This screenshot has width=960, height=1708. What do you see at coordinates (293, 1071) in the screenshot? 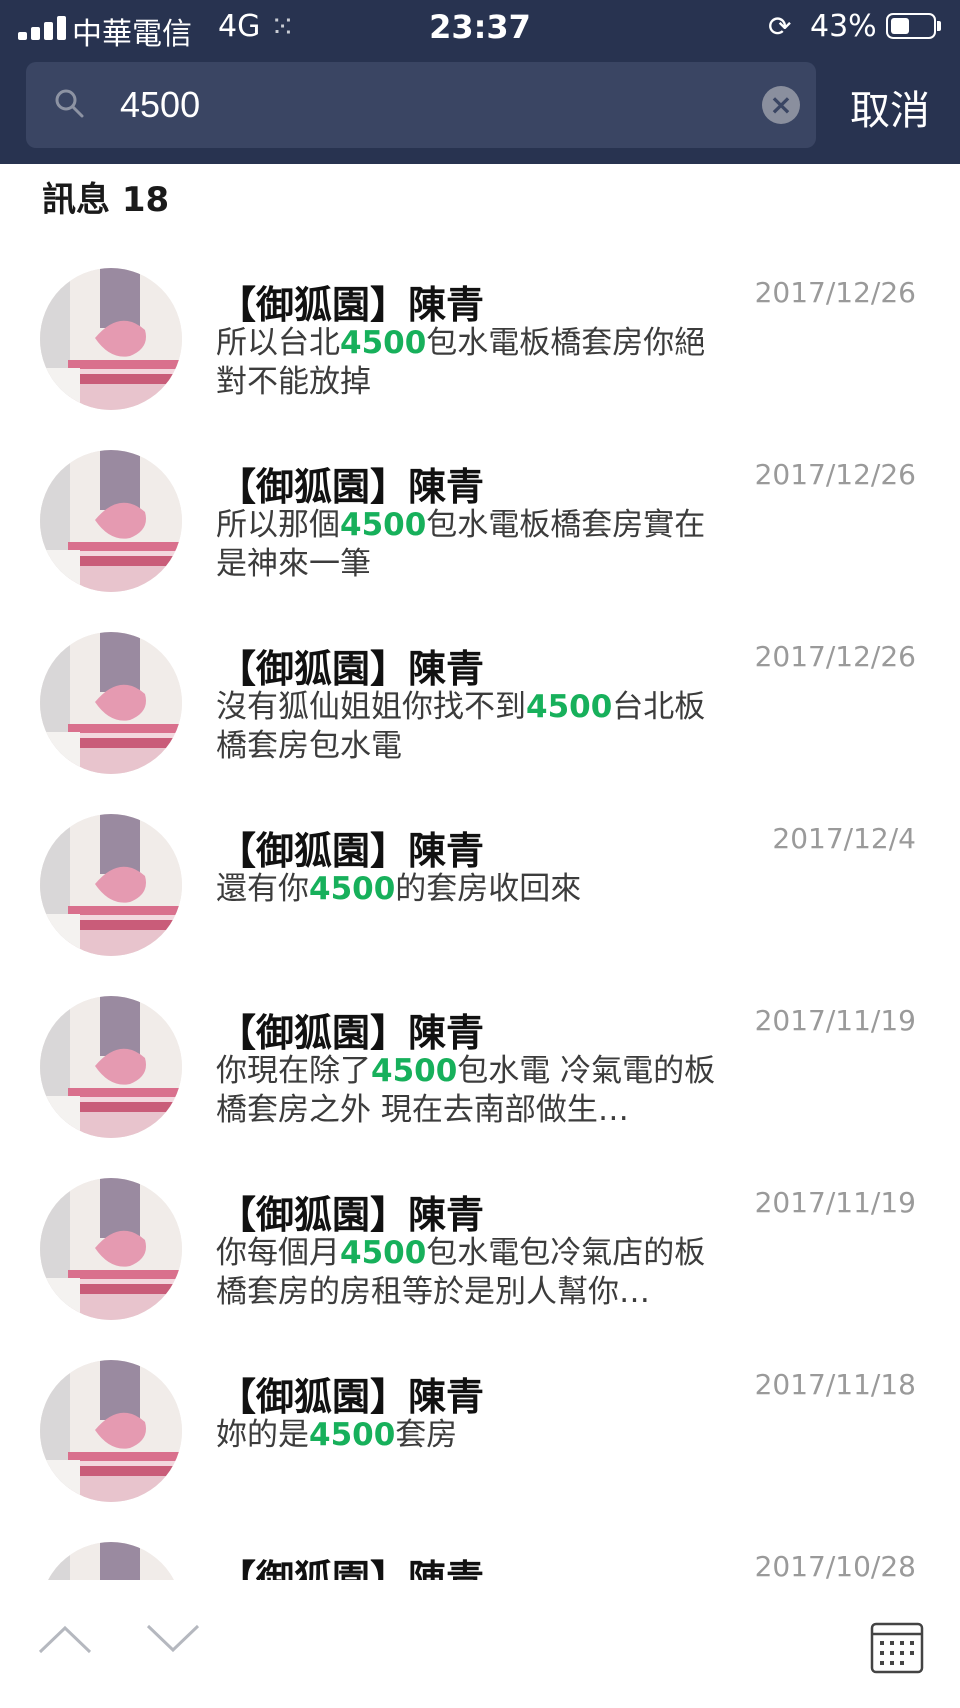
I see `preview-text-before: 你現在除了` at bounding box center [293, 1071].